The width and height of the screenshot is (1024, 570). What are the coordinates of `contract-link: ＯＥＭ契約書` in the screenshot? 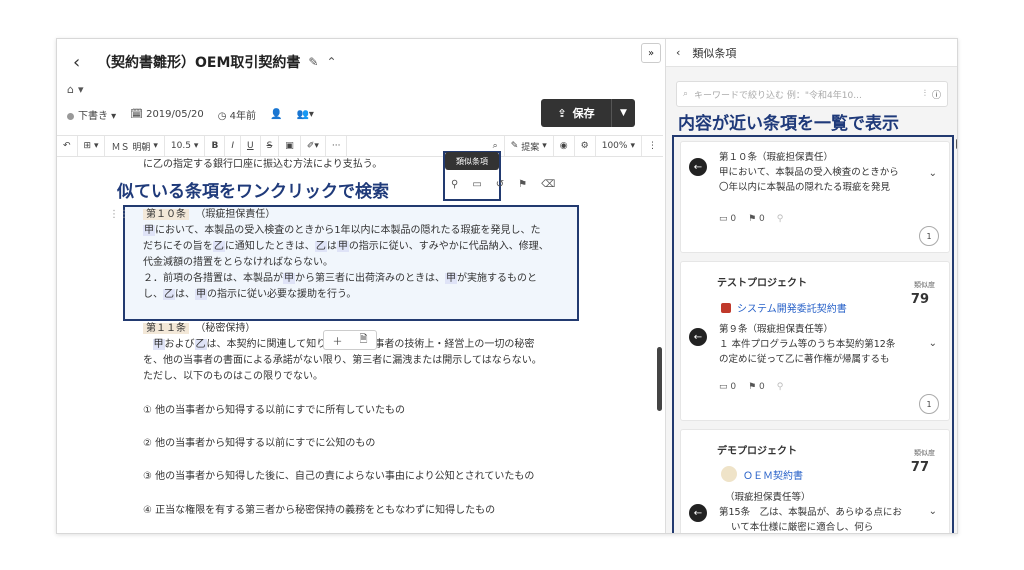 It's located at (762, 474).